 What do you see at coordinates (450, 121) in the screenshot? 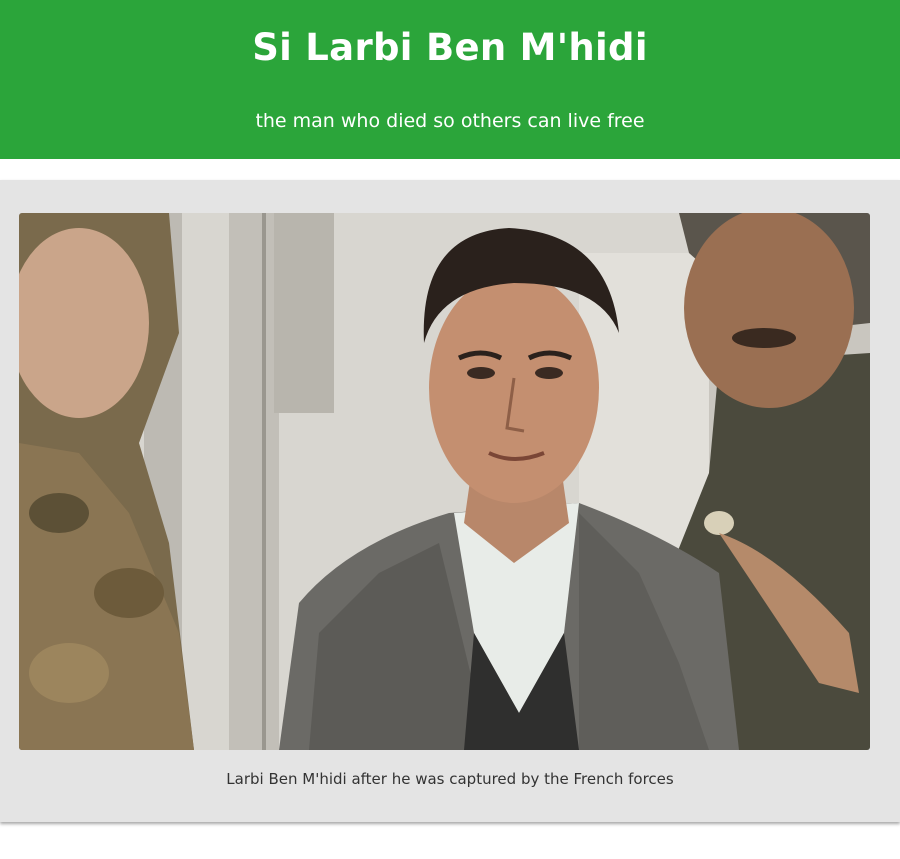
I see `page-subtitle: the man who died so others can live free` at bounding box center [450, 121].